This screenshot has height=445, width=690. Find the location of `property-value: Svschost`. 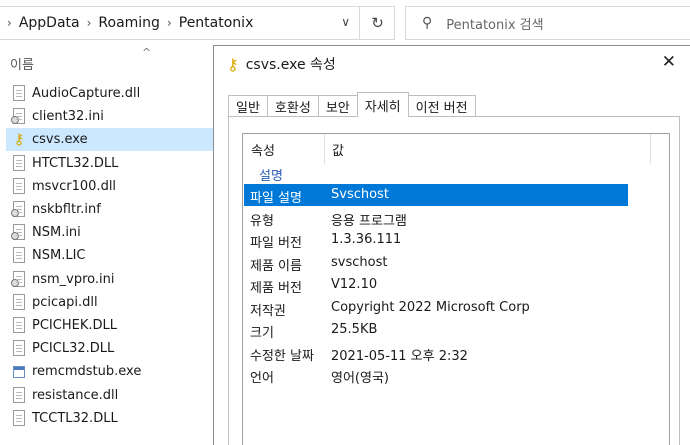

property-value: Svschost is located at coordinates (360, 194).